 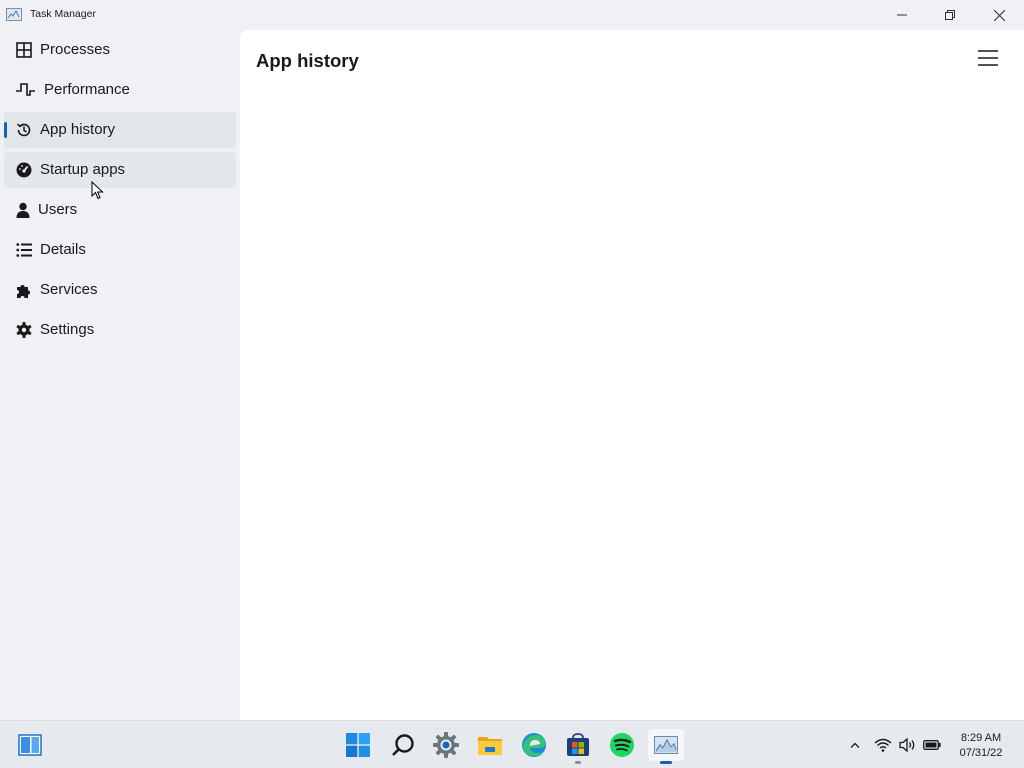 I want to click on sidebar-item-startup-apps: Startup apps, so click(x=120, y=170).